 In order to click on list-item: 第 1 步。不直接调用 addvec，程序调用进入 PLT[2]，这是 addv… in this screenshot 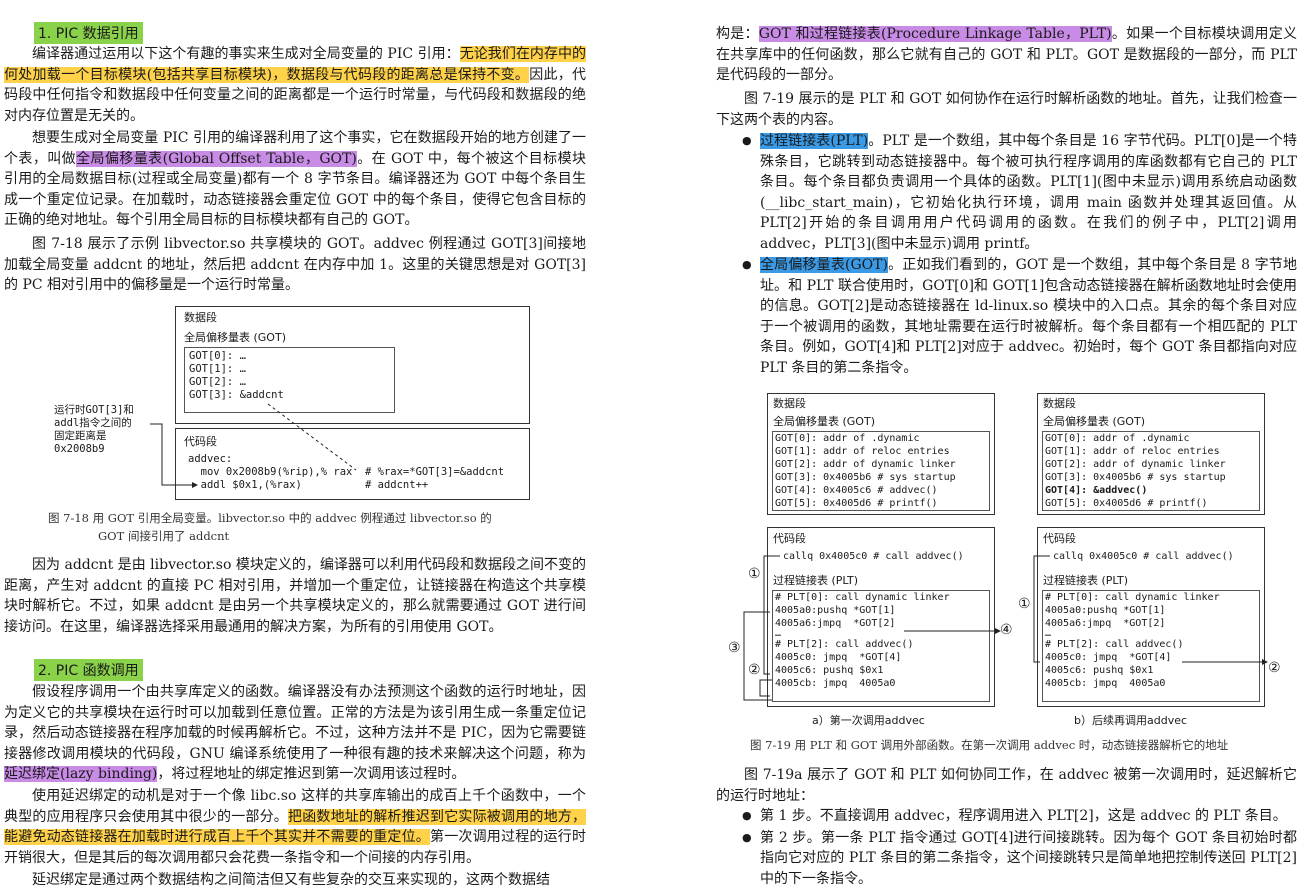, I will do `click(1019, 816)`.